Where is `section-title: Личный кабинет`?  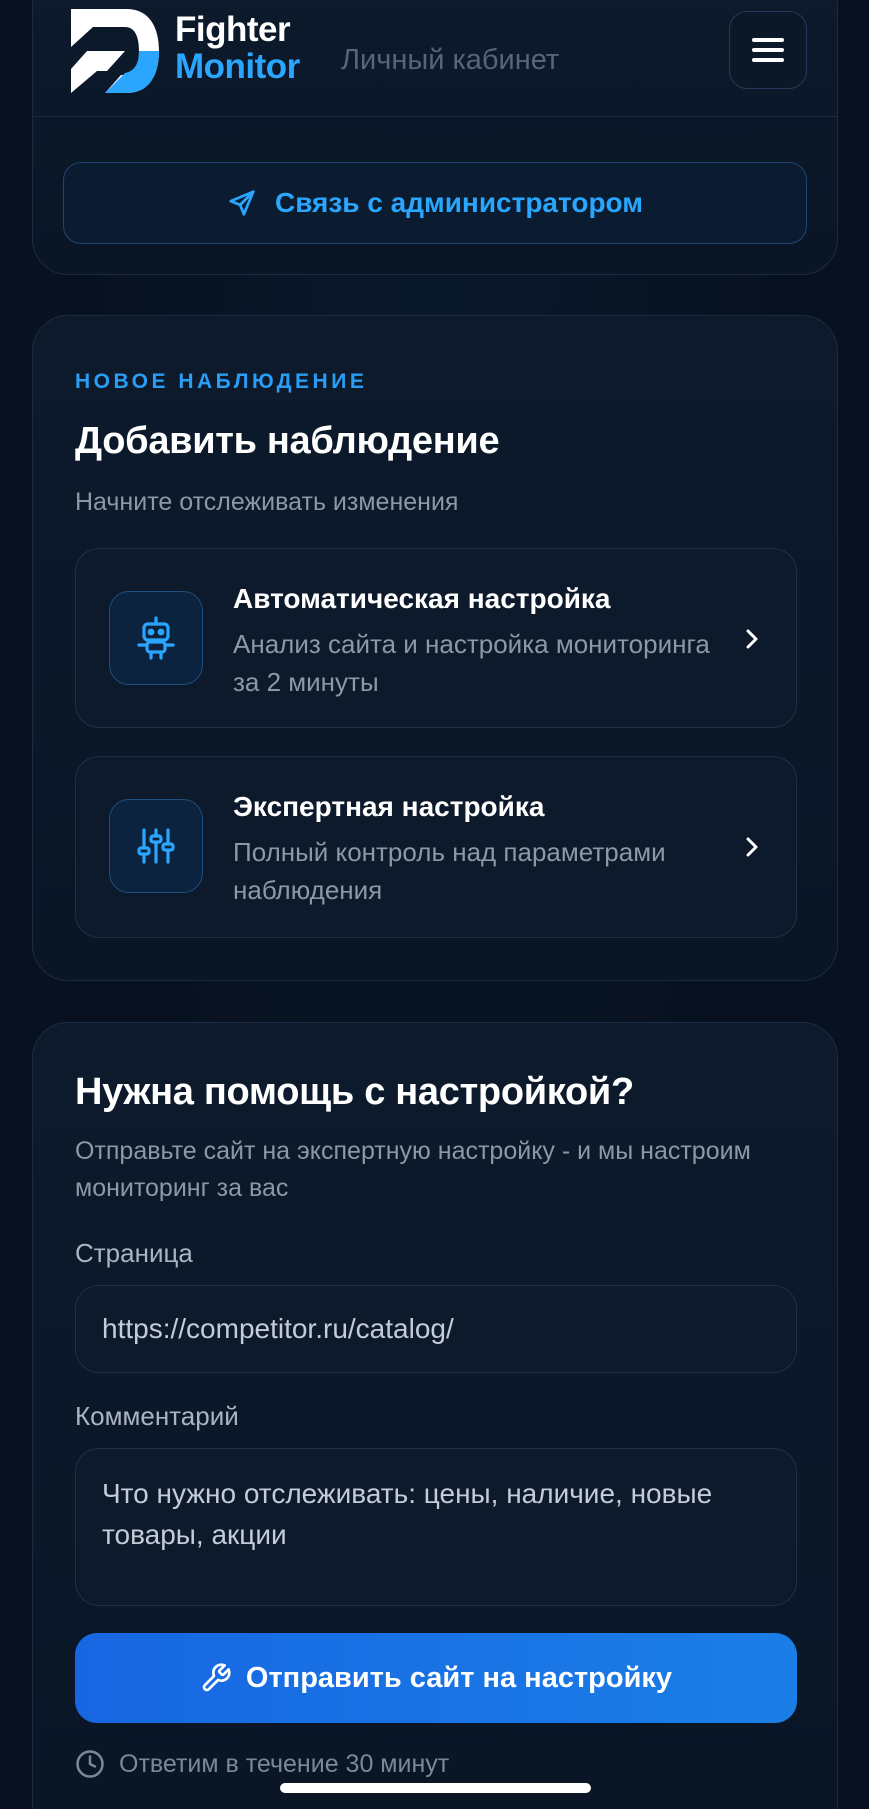 section-title: Личный кабинет is located at coordinates (450, 60).